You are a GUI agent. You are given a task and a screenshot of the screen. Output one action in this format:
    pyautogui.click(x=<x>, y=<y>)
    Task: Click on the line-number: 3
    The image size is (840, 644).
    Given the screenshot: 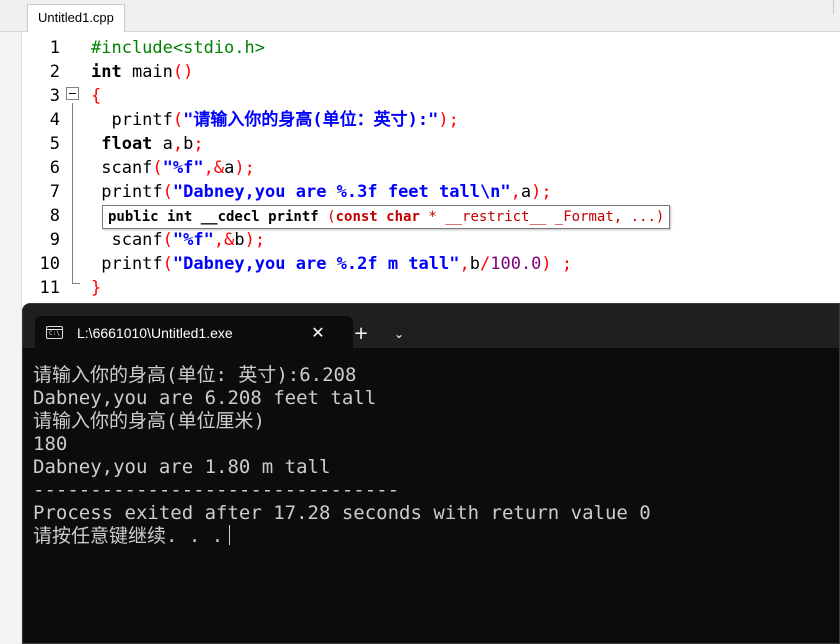 What is the action you would take?
    pyautogui.click(x=54, y=96)
    